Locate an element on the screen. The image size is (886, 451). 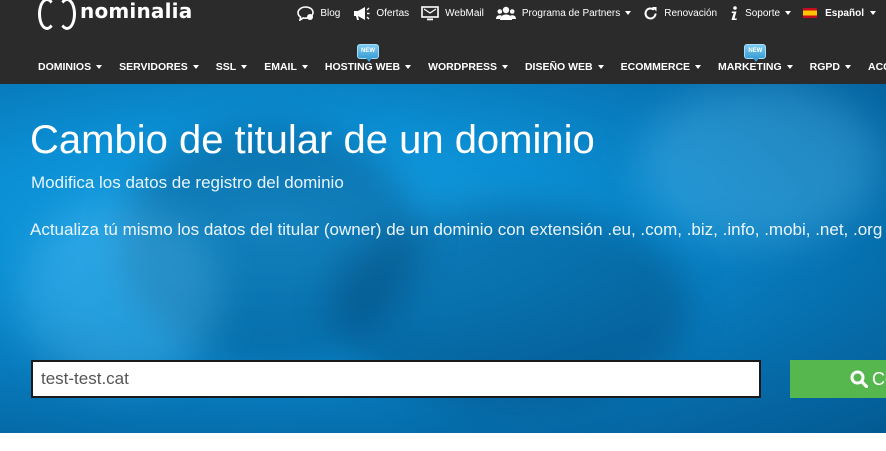
nav-label: ACCES is located at coordinates (876, 67).